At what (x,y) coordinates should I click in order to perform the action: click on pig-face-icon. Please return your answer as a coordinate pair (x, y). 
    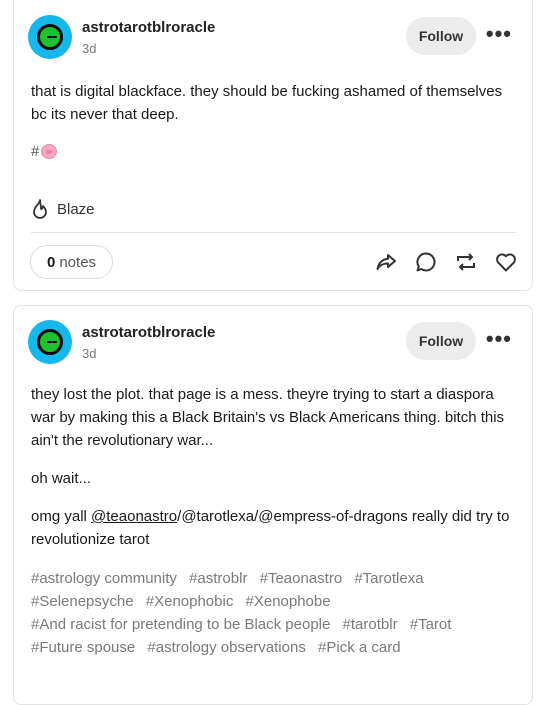
    Looking at the image, I should click on (49, 151).